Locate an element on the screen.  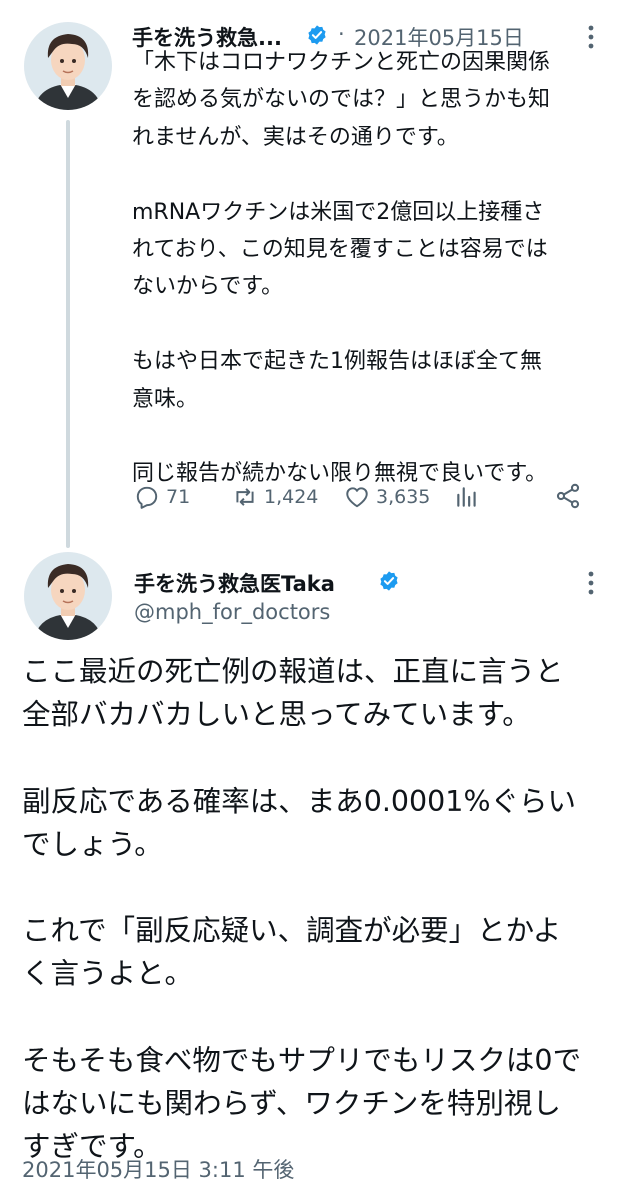
user-handle: @mph_for_doctors is located at coordinates (232, 612).